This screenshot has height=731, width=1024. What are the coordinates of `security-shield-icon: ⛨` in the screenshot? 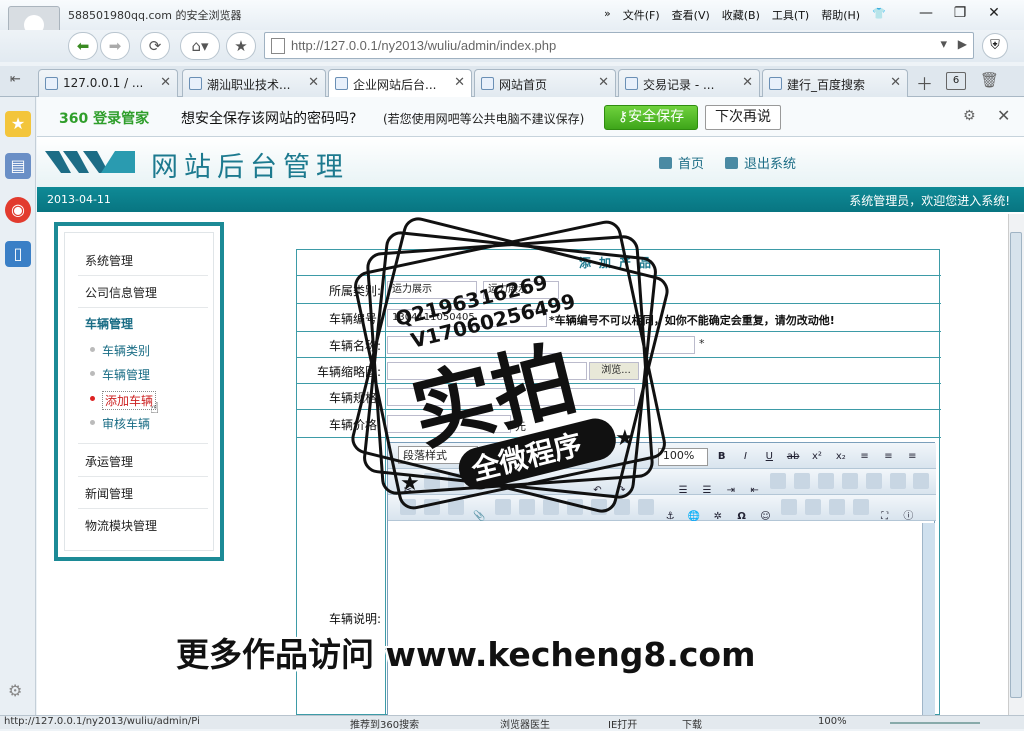 It's located at (995, 46).